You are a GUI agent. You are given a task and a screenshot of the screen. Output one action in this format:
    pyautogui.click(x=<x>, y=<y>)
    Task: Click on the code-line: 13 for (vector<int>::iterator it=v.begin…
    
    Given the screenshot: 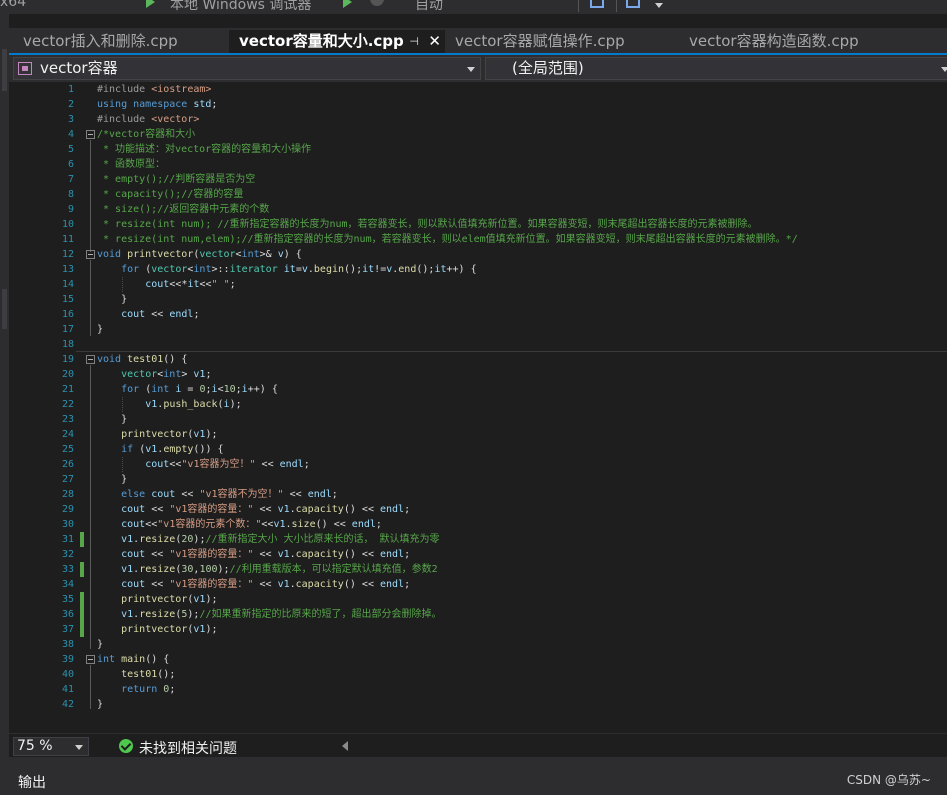 What is the action you would take?
    pyautogui.click(x=480, y=269)
    